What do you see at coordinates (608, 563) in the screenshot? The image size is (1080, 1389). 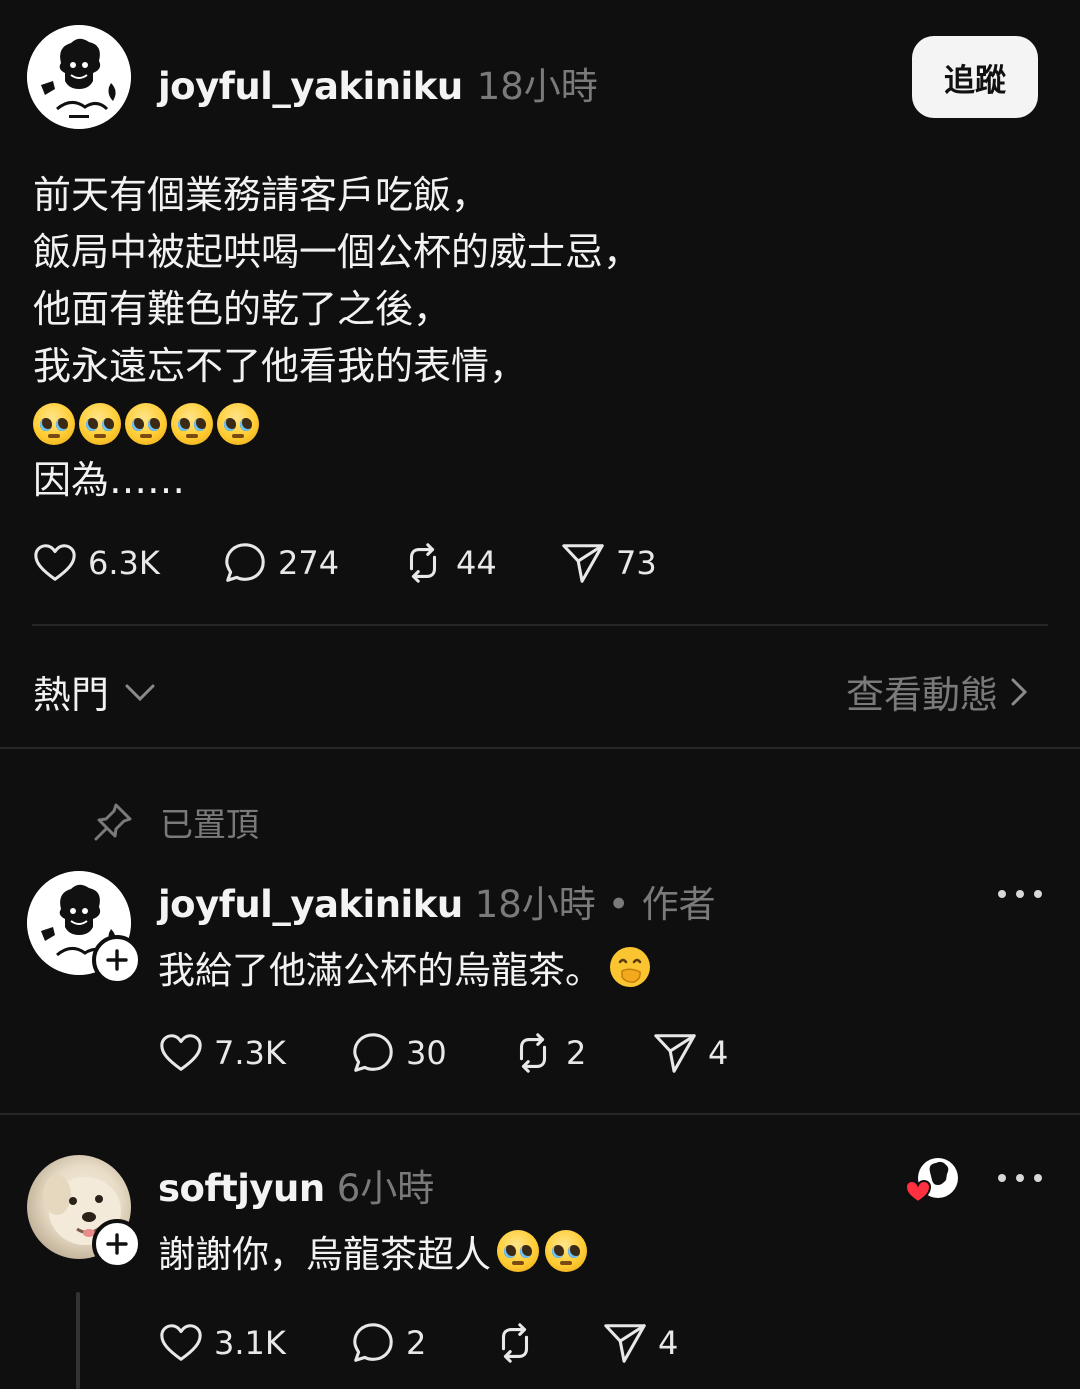 I see `share-button: 73` at bounding box center [608, 563].